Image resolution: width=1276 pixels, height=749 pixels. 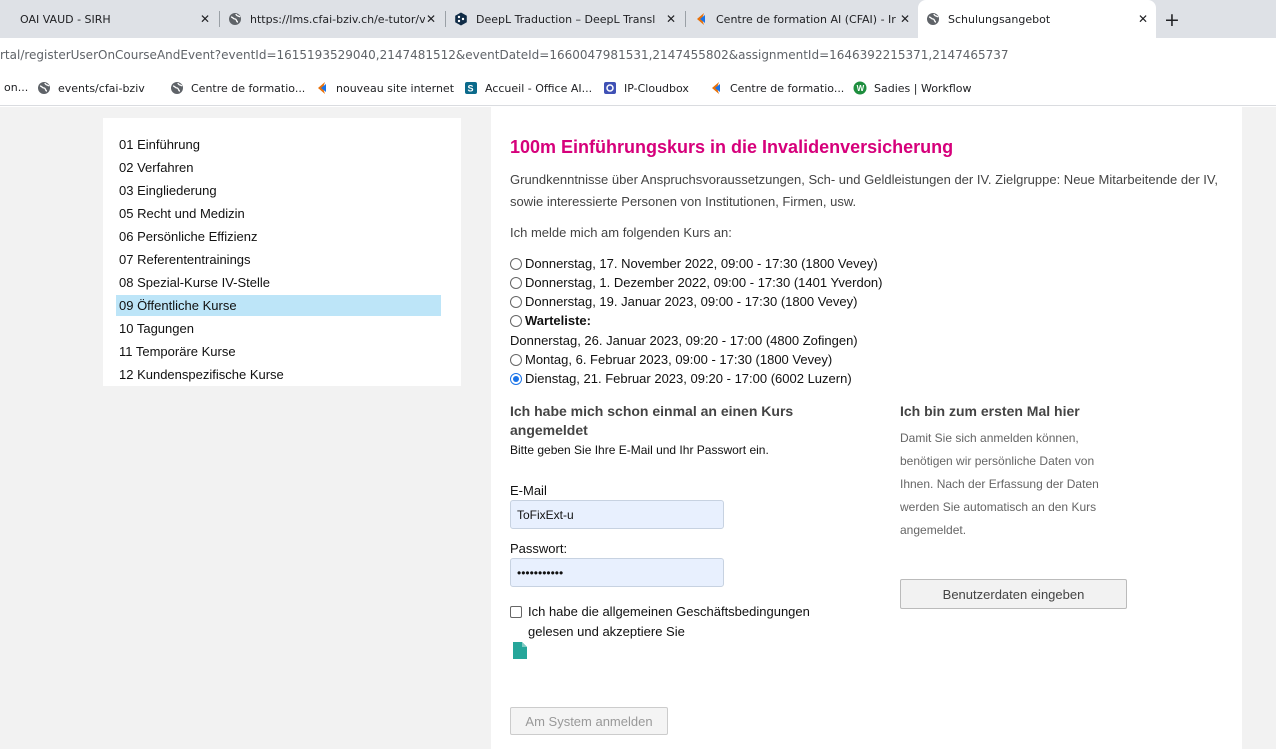 What do you see at coordinates (621, 232) in the screenshot?
I see `course-intro: Ich melde mich am folgenden Kurs an:` at bounding box center [621, 232].